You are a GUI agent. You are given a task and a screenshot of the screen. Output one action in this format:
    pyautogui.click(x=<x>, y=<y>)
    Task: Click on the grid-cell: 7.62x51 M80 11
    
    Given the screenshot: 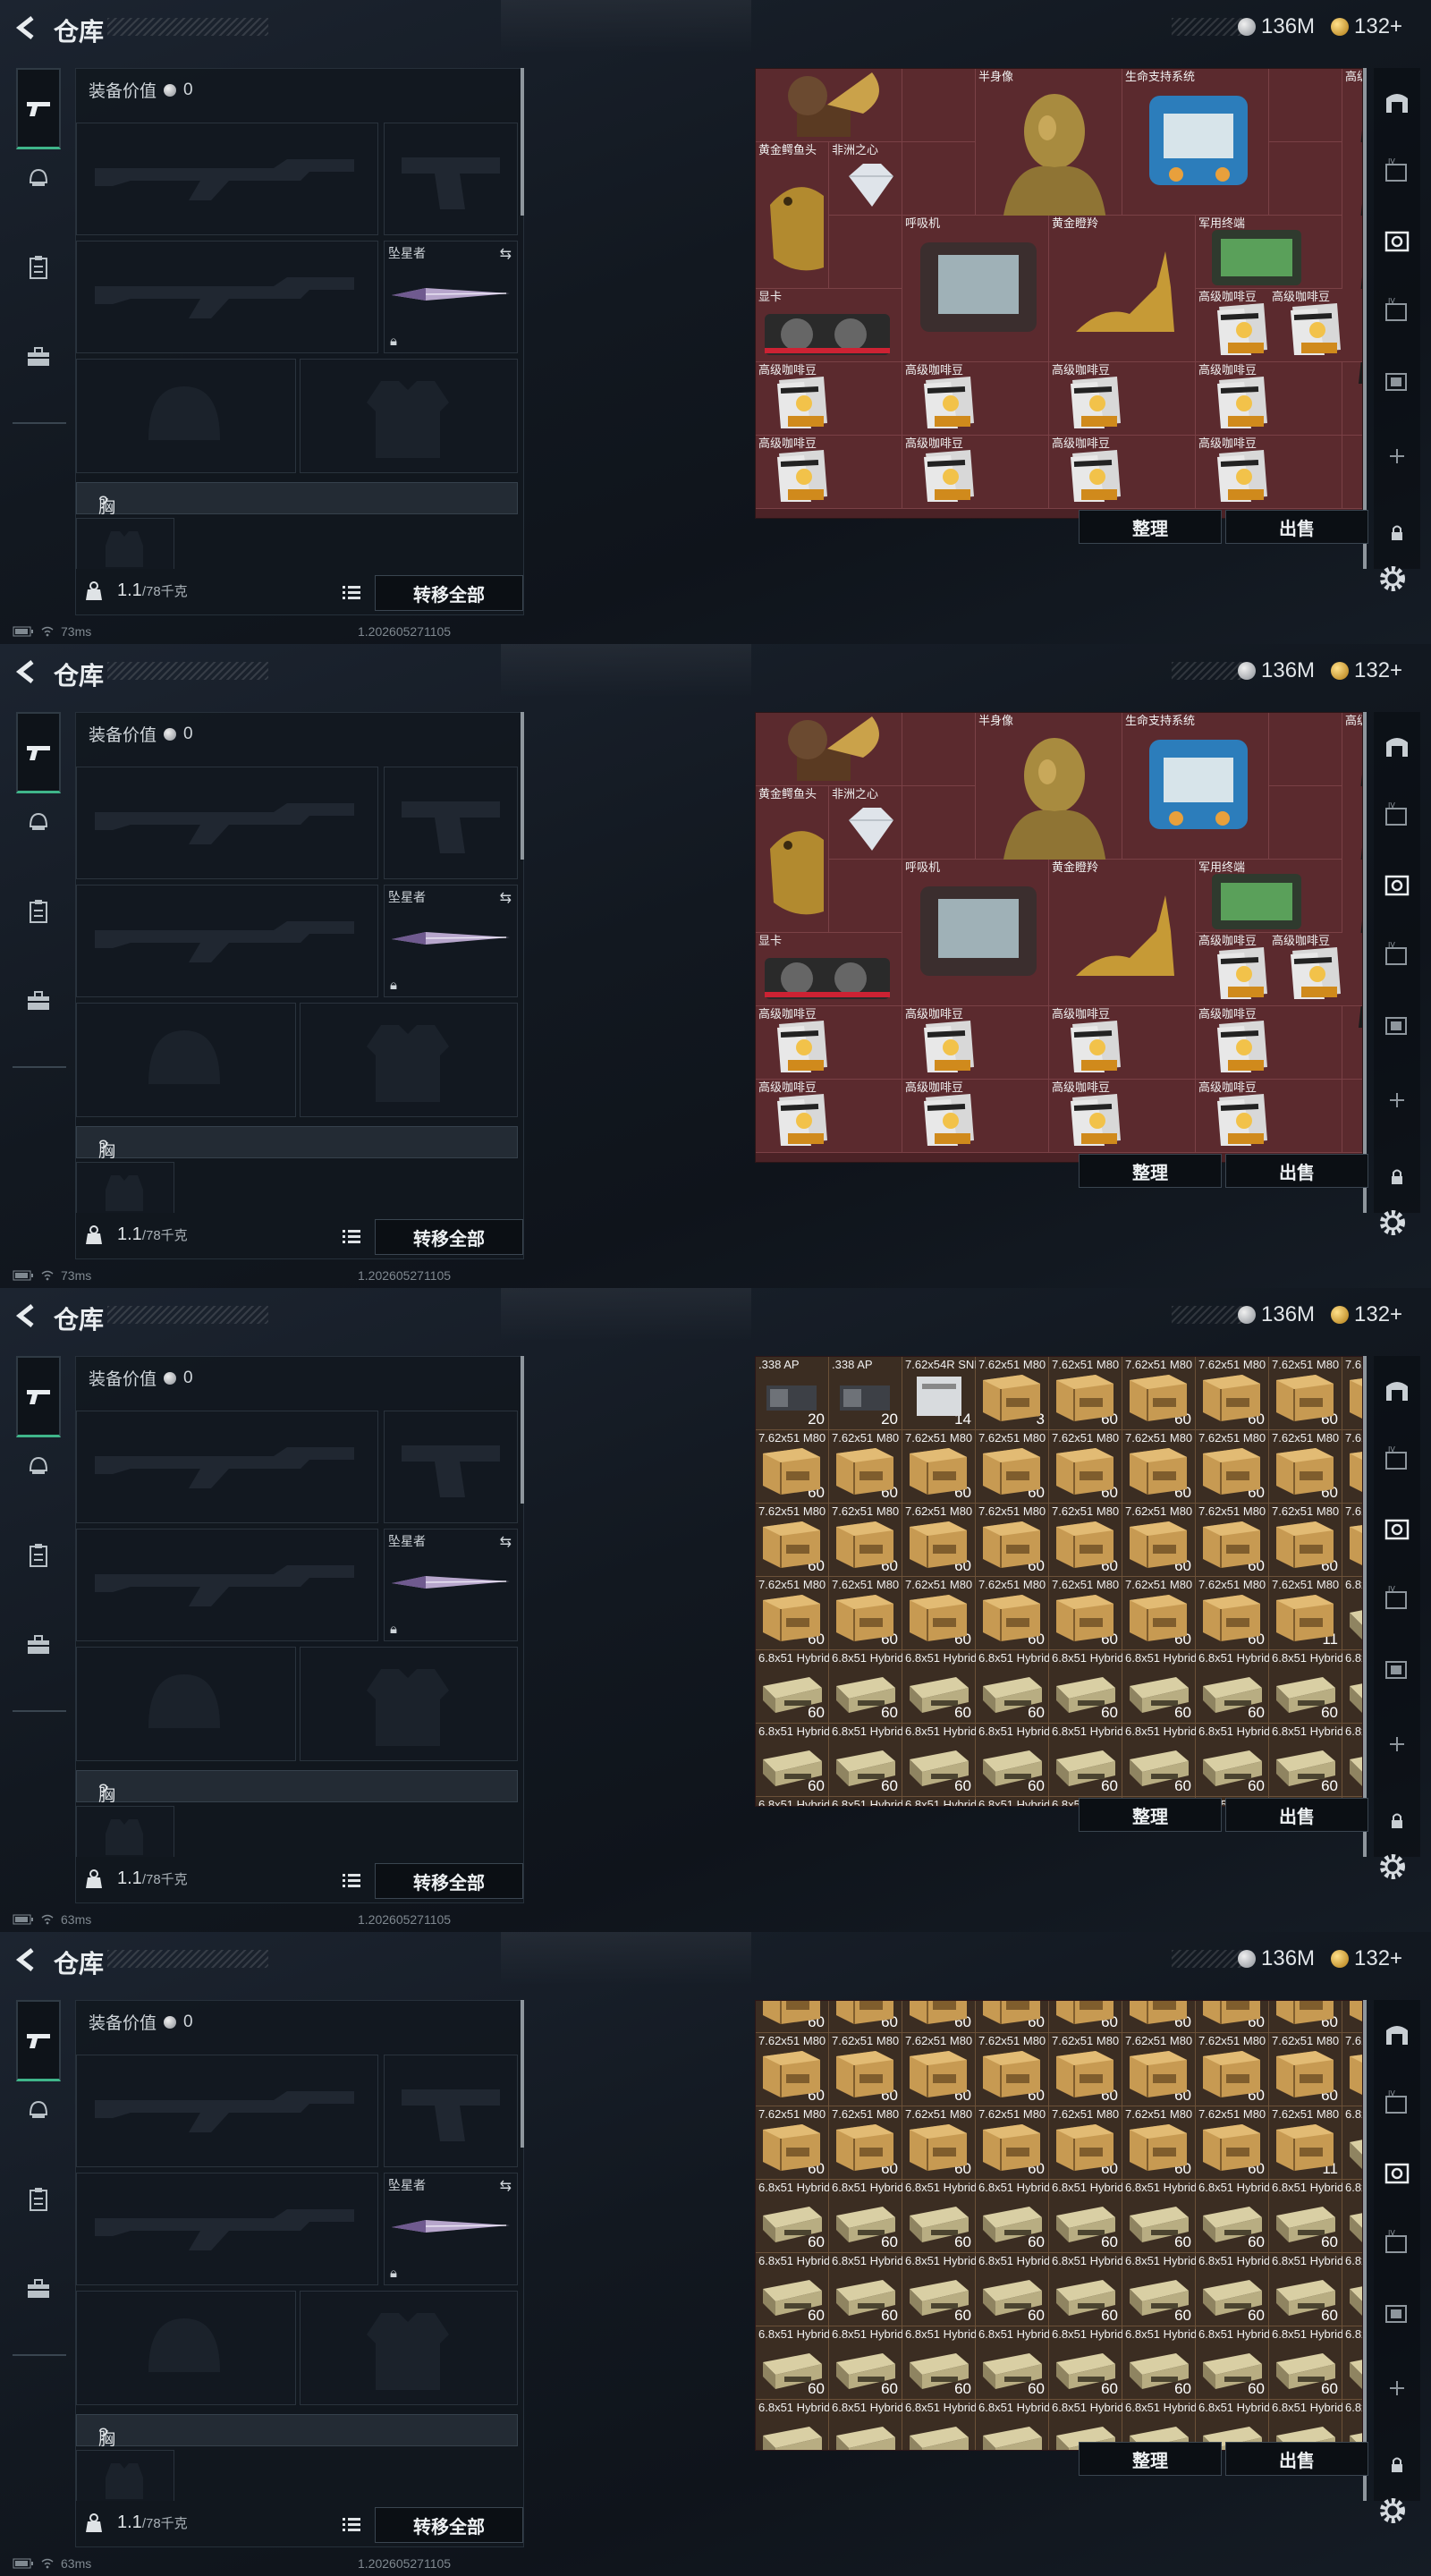 What is the action you would take?
    pyautogui.click(x=1306, y=2143)
    